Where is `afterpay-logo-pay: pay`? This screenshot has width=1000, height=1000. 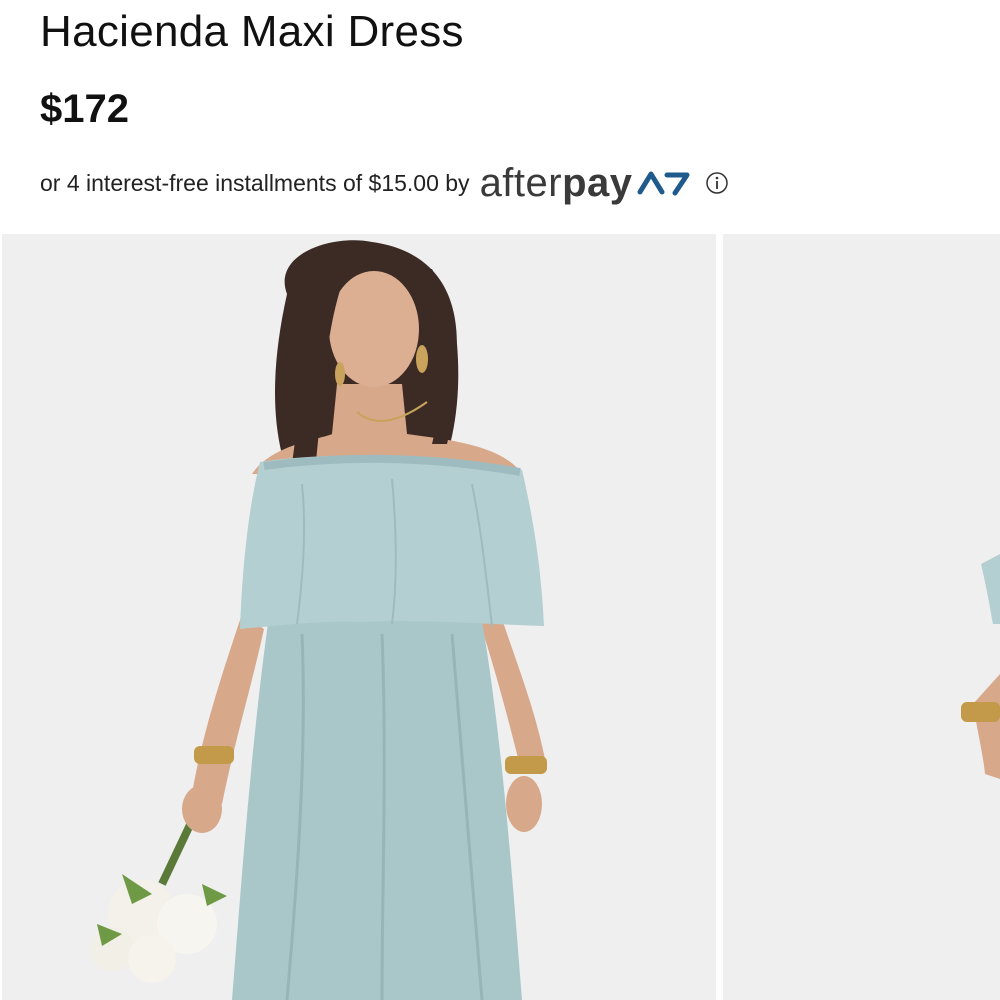 afterpay-logo-pay: pay is located at coordinates (597, 183).